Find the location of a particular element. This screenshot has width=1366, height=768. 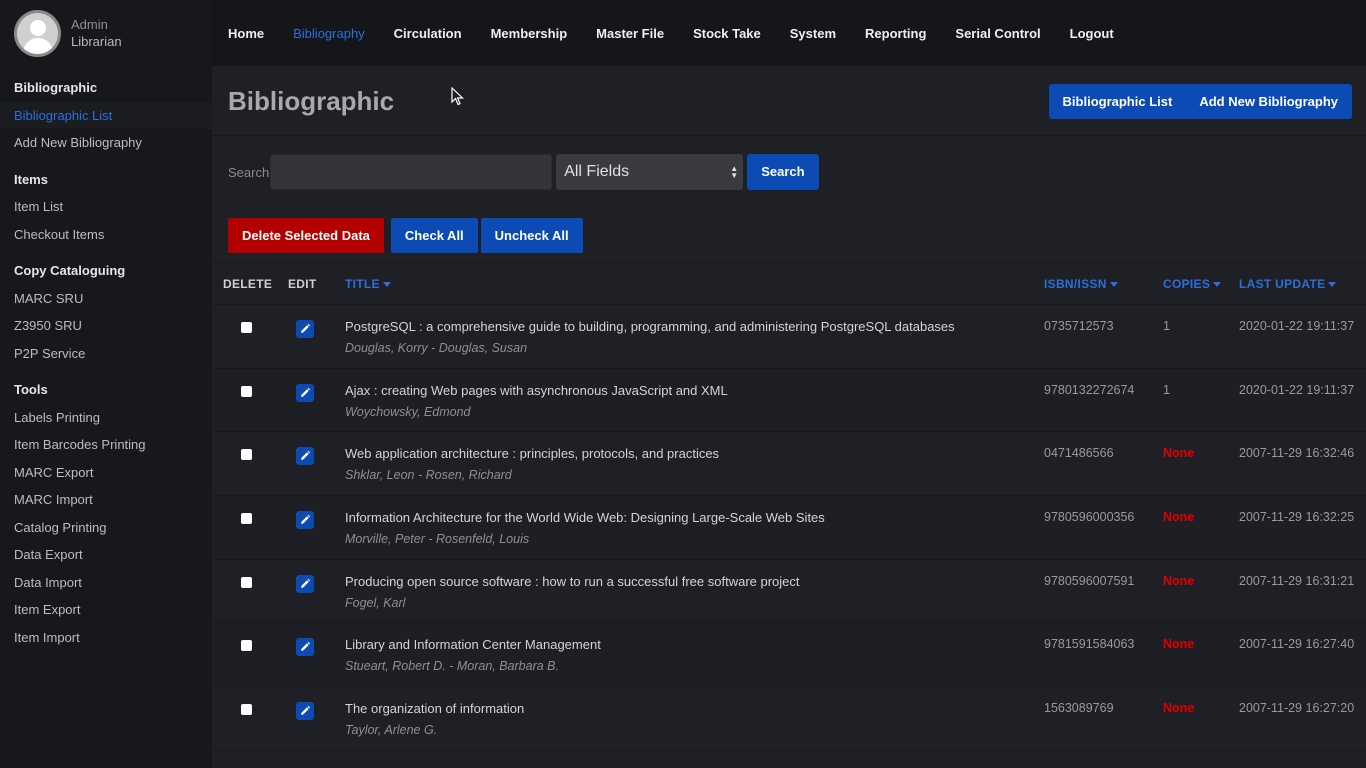

row-author: Taylor, Arlene G. is located at coordinates (391, 730).